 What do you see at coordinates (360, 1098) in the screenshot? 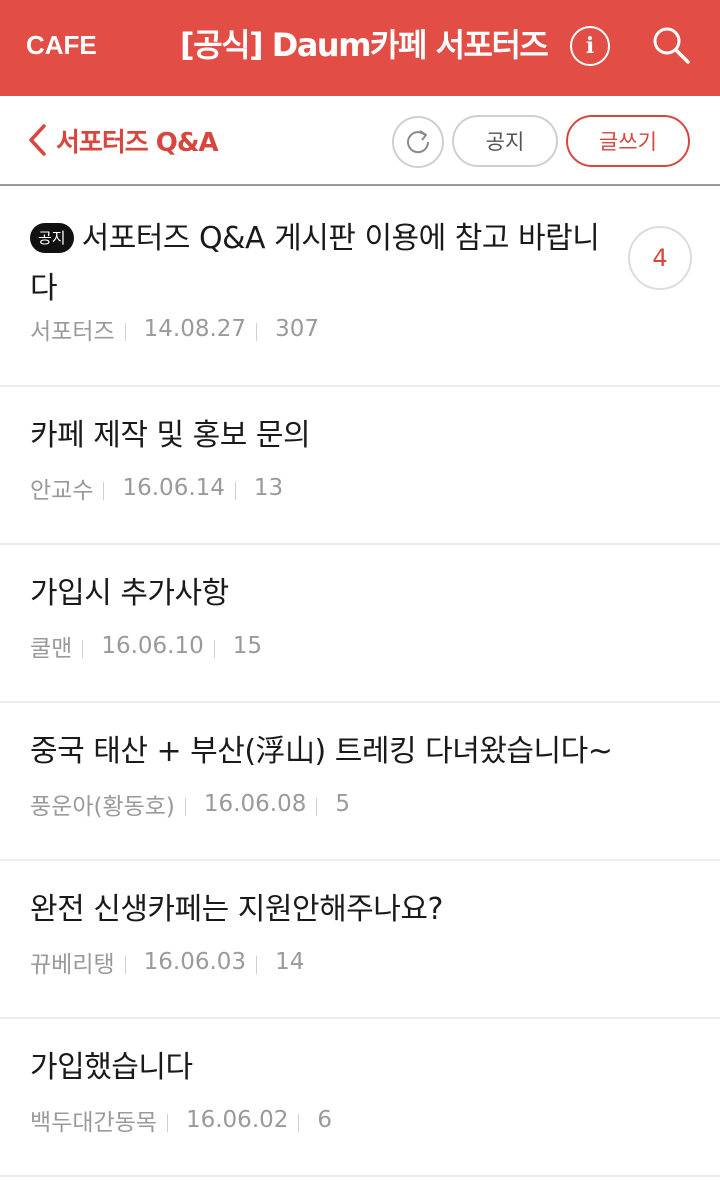
I see `list-item: 가입했습니다 백두대간동목 16.06.02 6` at bounding box center [360, 1098].